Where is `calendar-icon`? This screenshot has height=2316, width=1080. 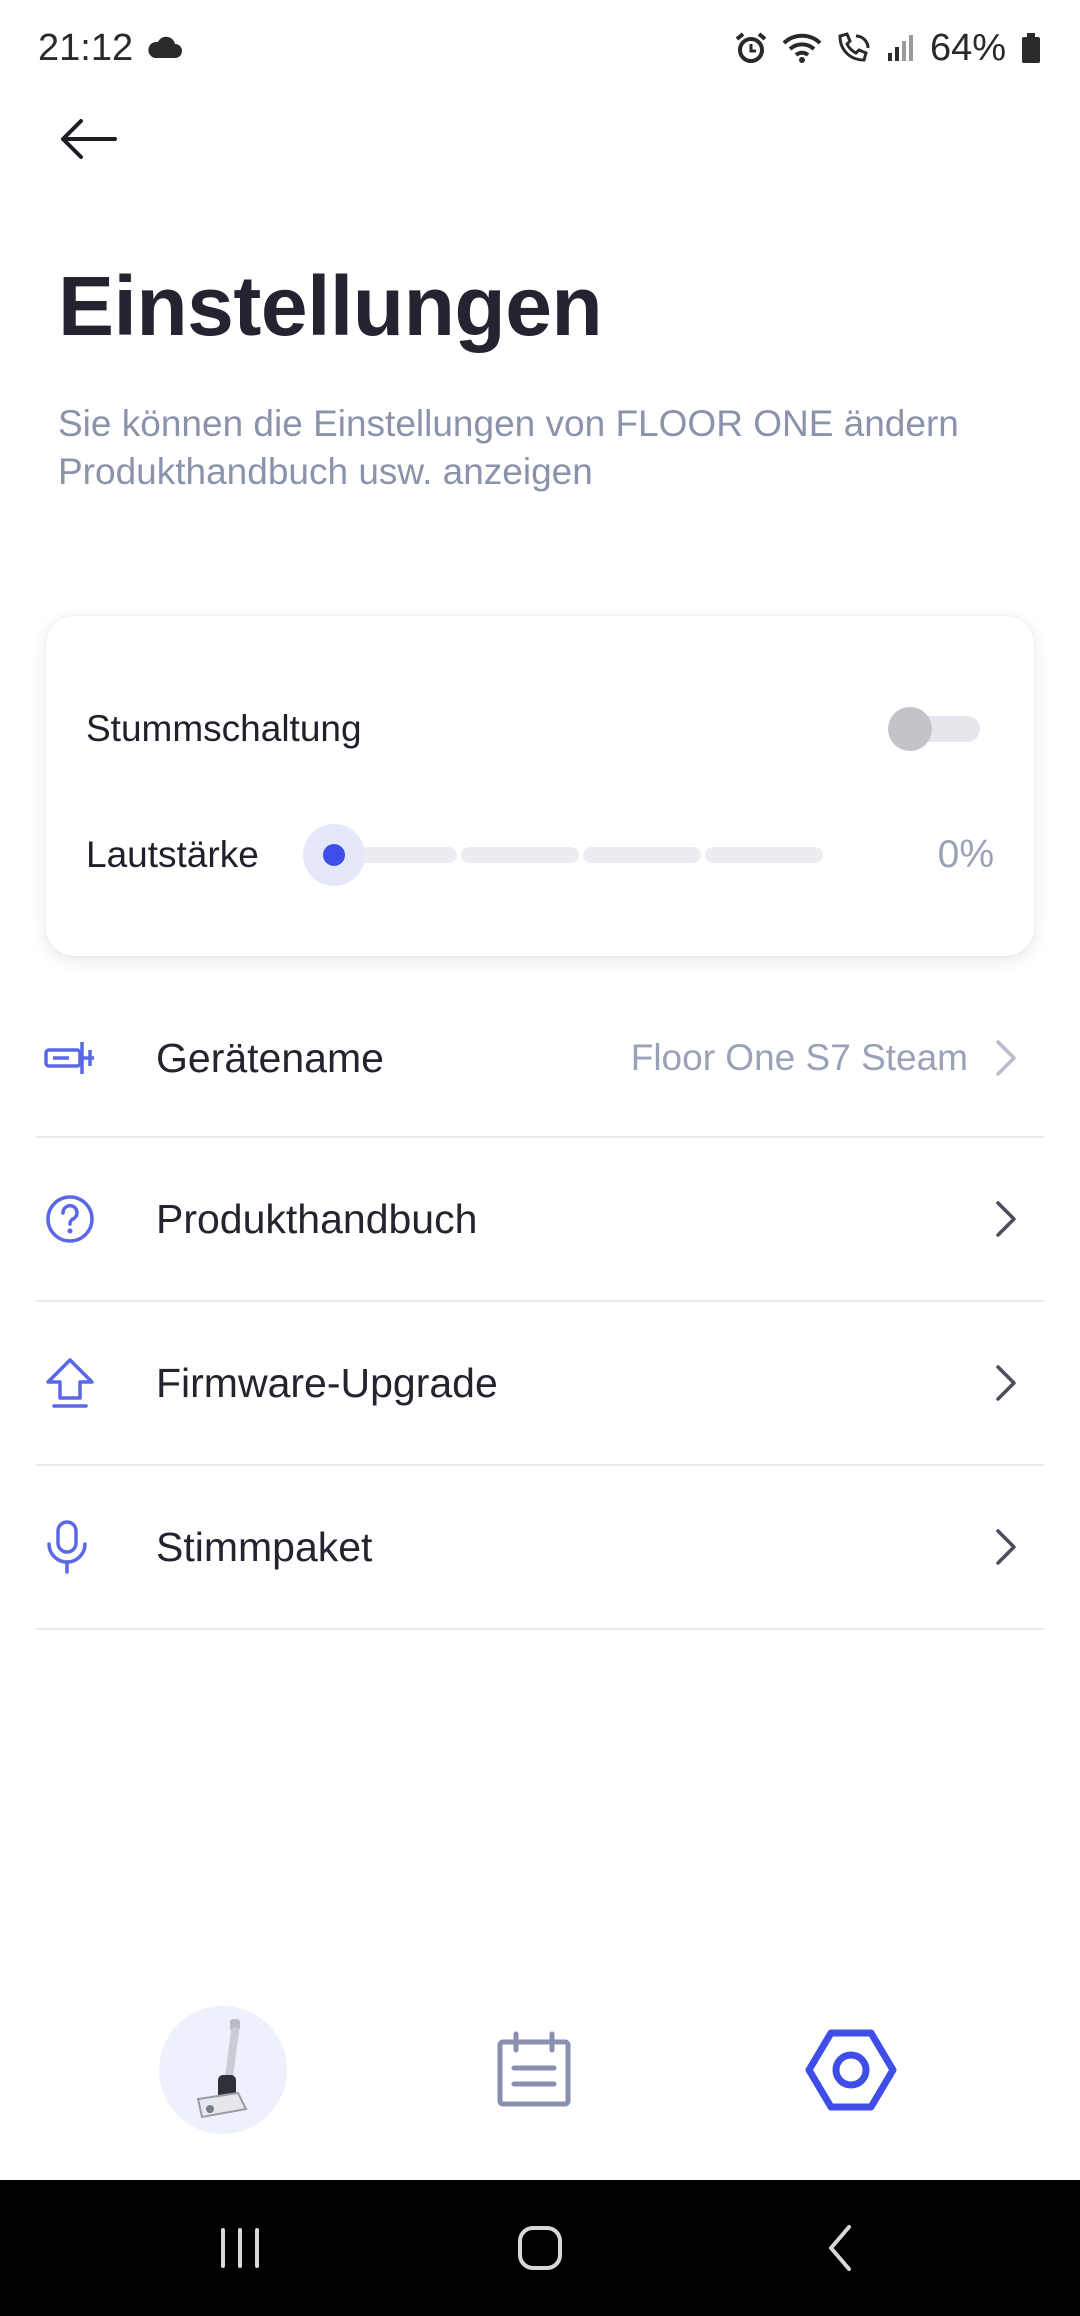 calendar-icon is located at coordinates (534, 2069).